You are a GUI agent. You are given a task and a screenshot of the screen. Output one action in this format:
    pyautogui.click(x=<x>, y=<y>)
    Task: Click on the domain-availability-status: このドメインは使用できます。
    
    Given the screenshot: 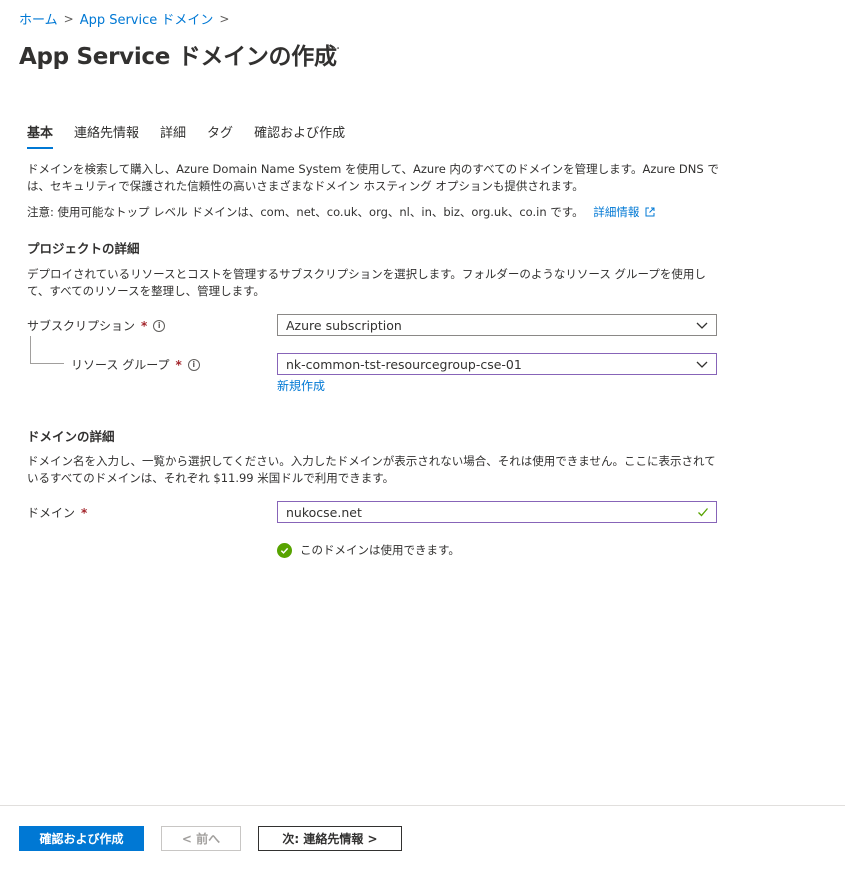 What is the action you would take?
    pyautogui.click(x=368, y=550)
    